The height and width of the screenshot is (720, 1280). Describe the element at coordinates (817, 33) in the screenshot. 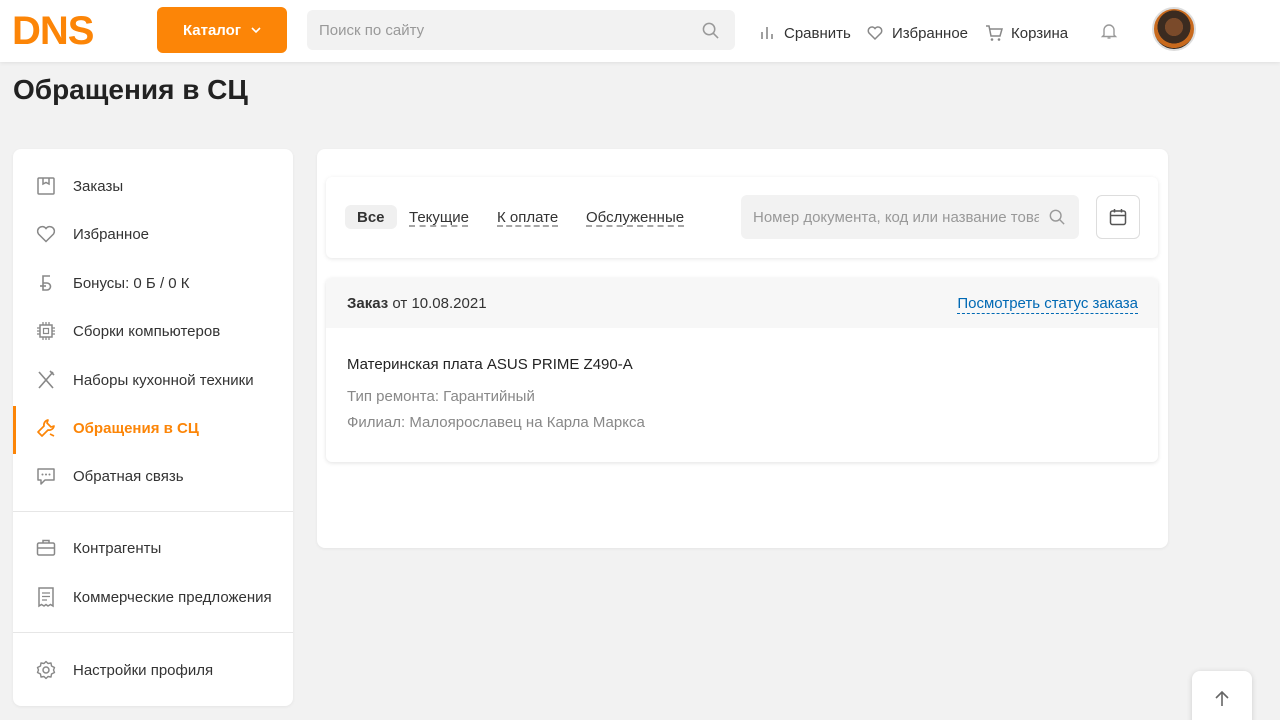

I see `compare-label: Сравнить` at that location.